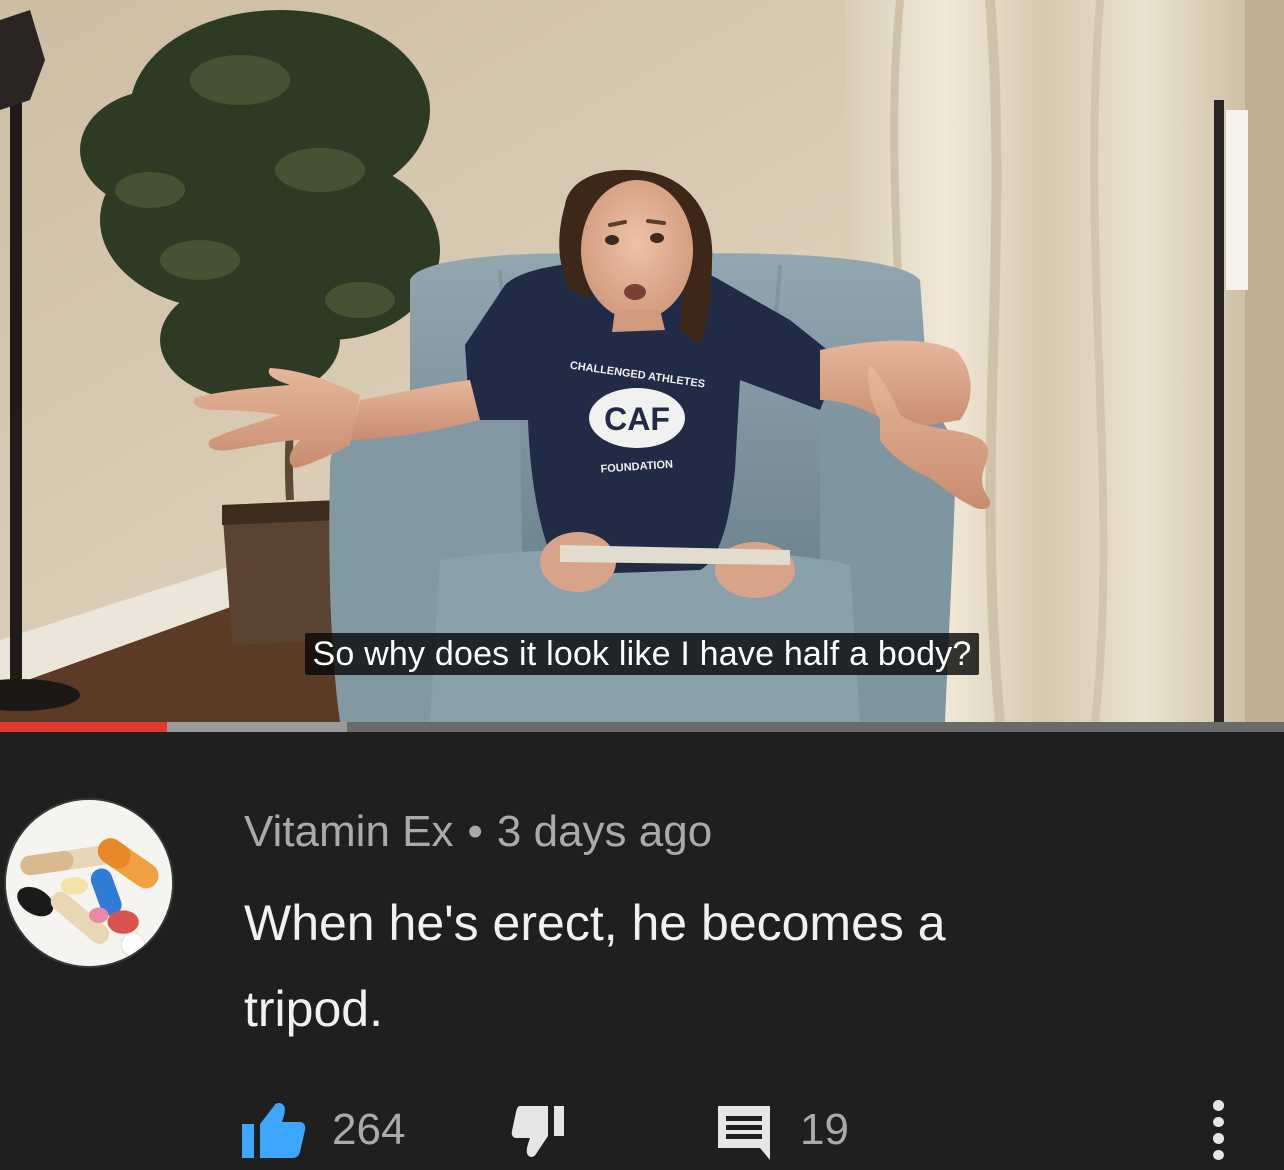  I want to click on more-vertical-icon, so click(1218, 1130).